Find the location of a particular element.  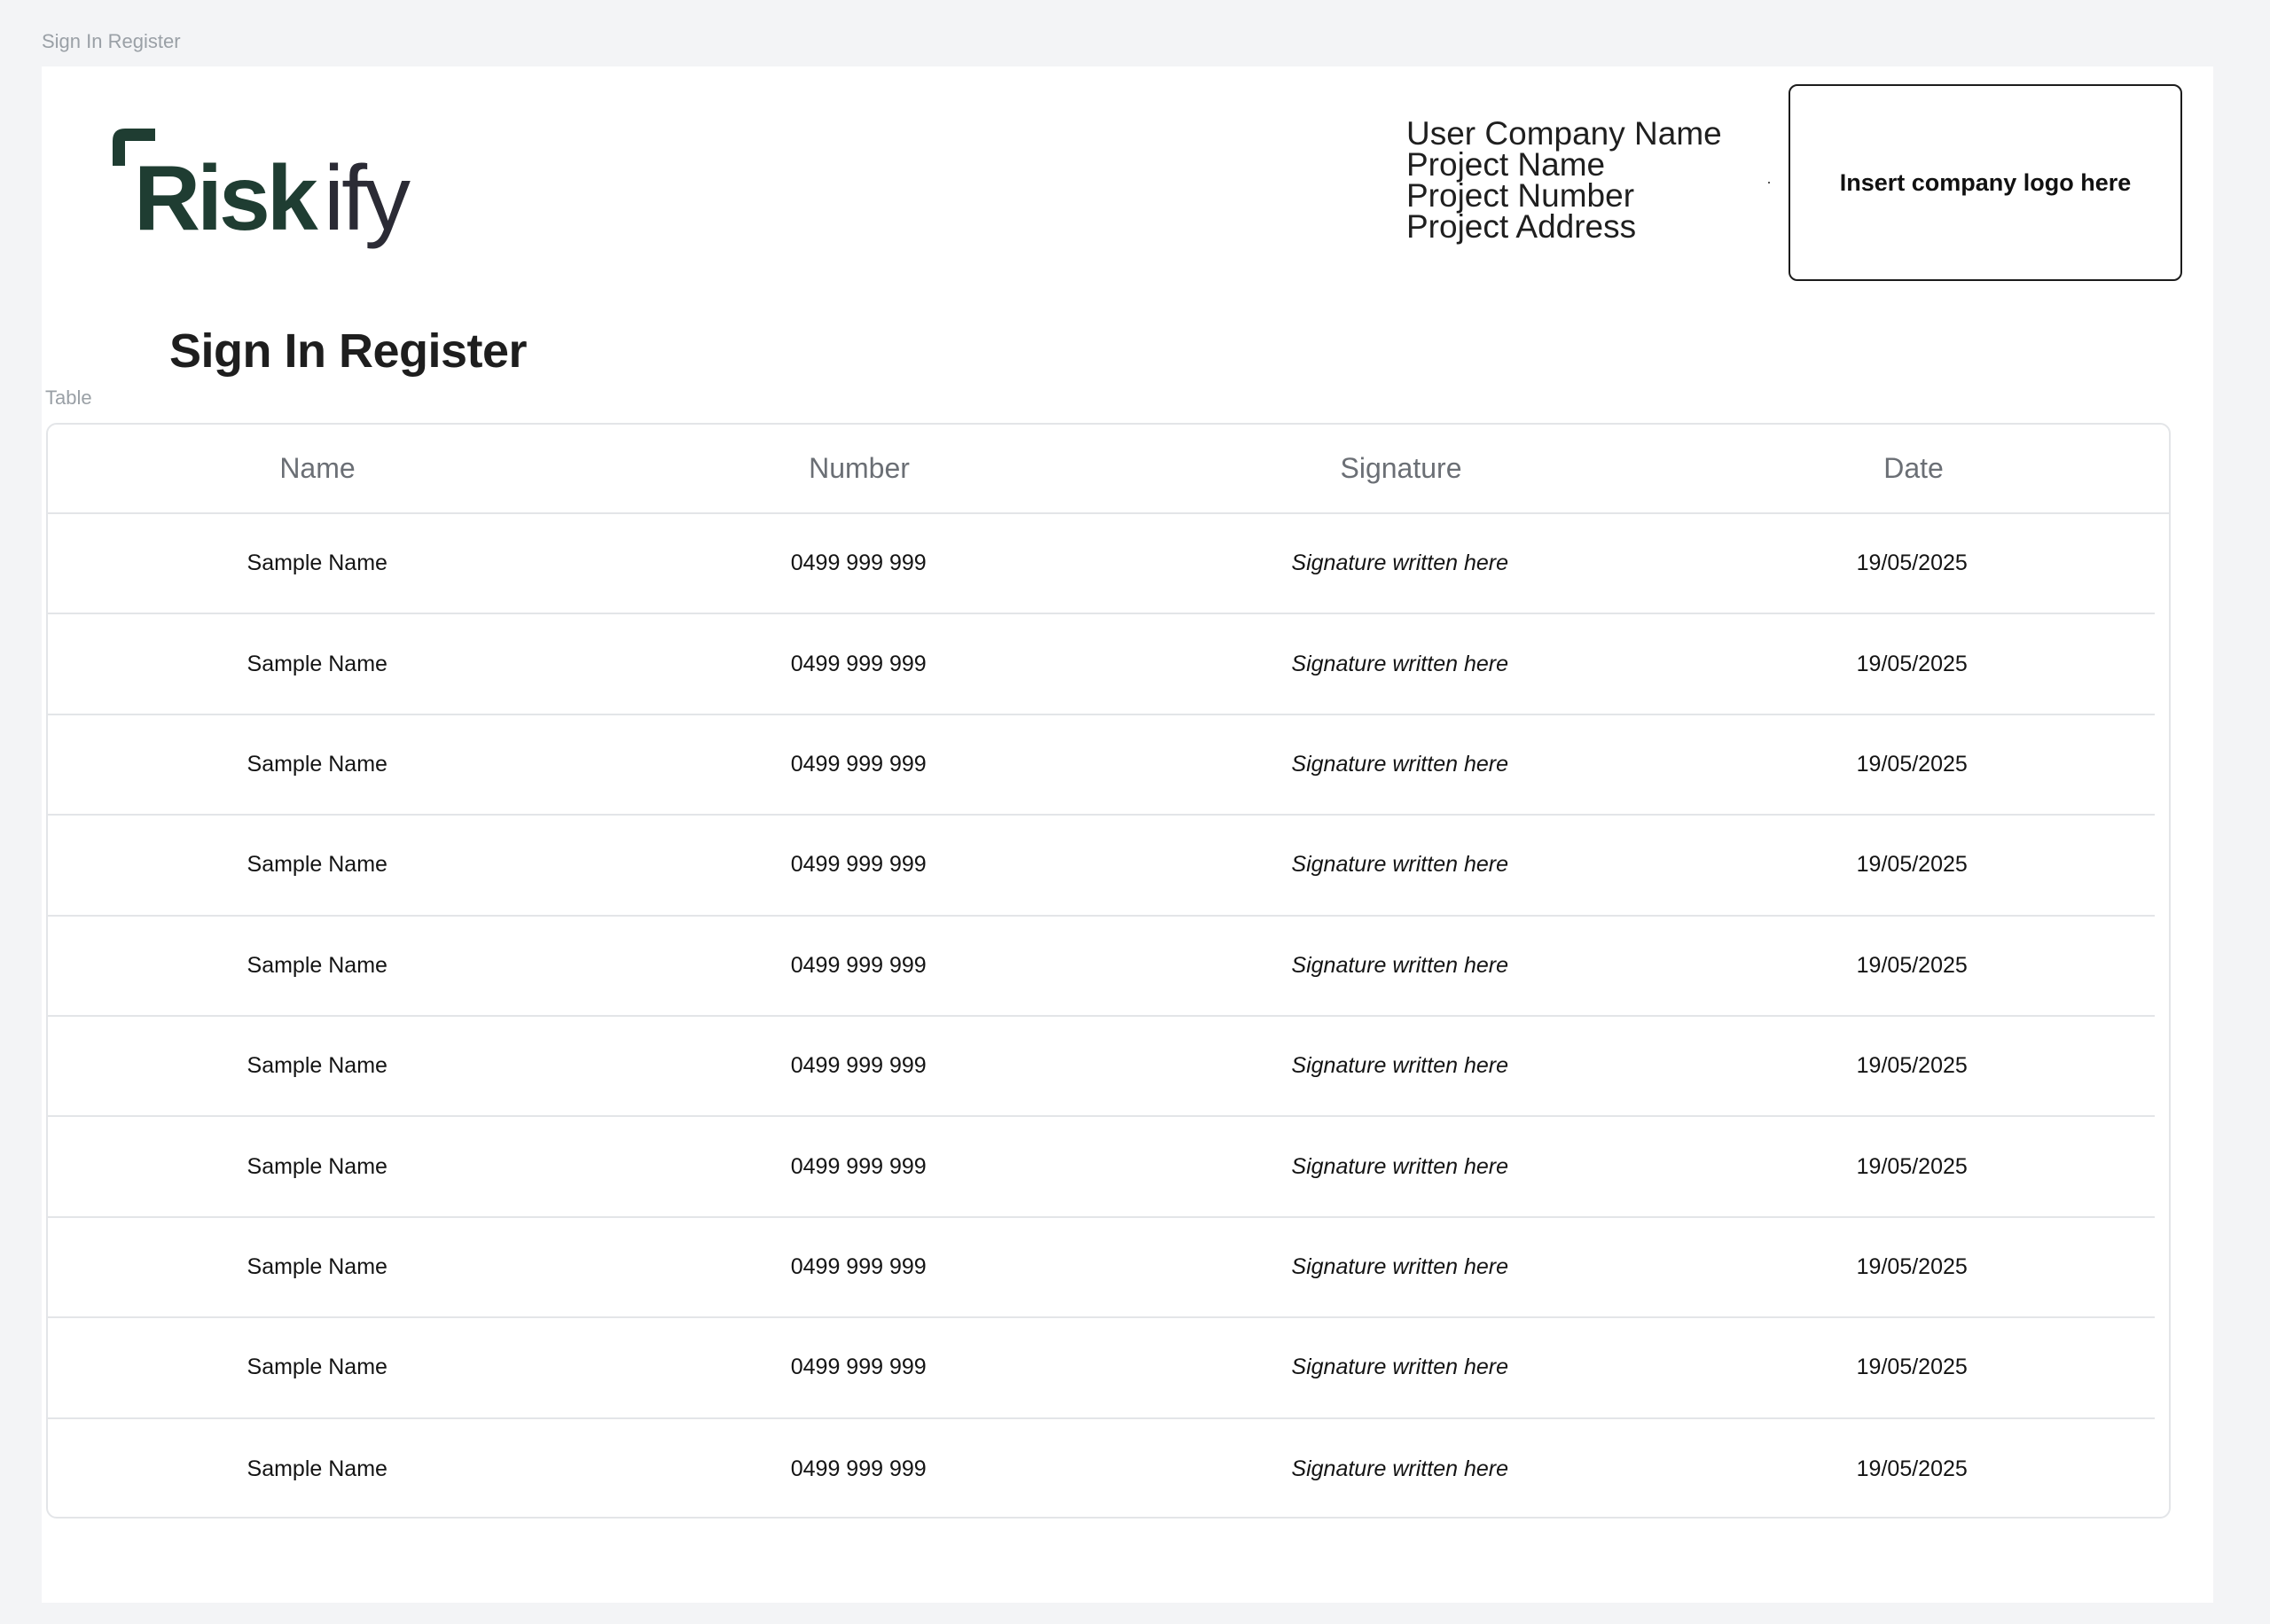

table-label: Table is located at coordinates (68, 397).